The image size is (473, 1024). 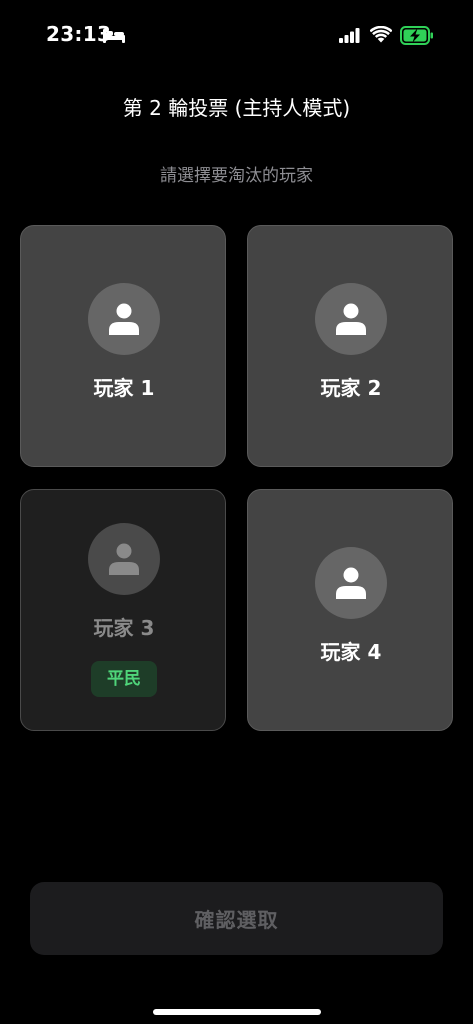 I want to click on status-time: 23:13, so click(x=79, y=34).